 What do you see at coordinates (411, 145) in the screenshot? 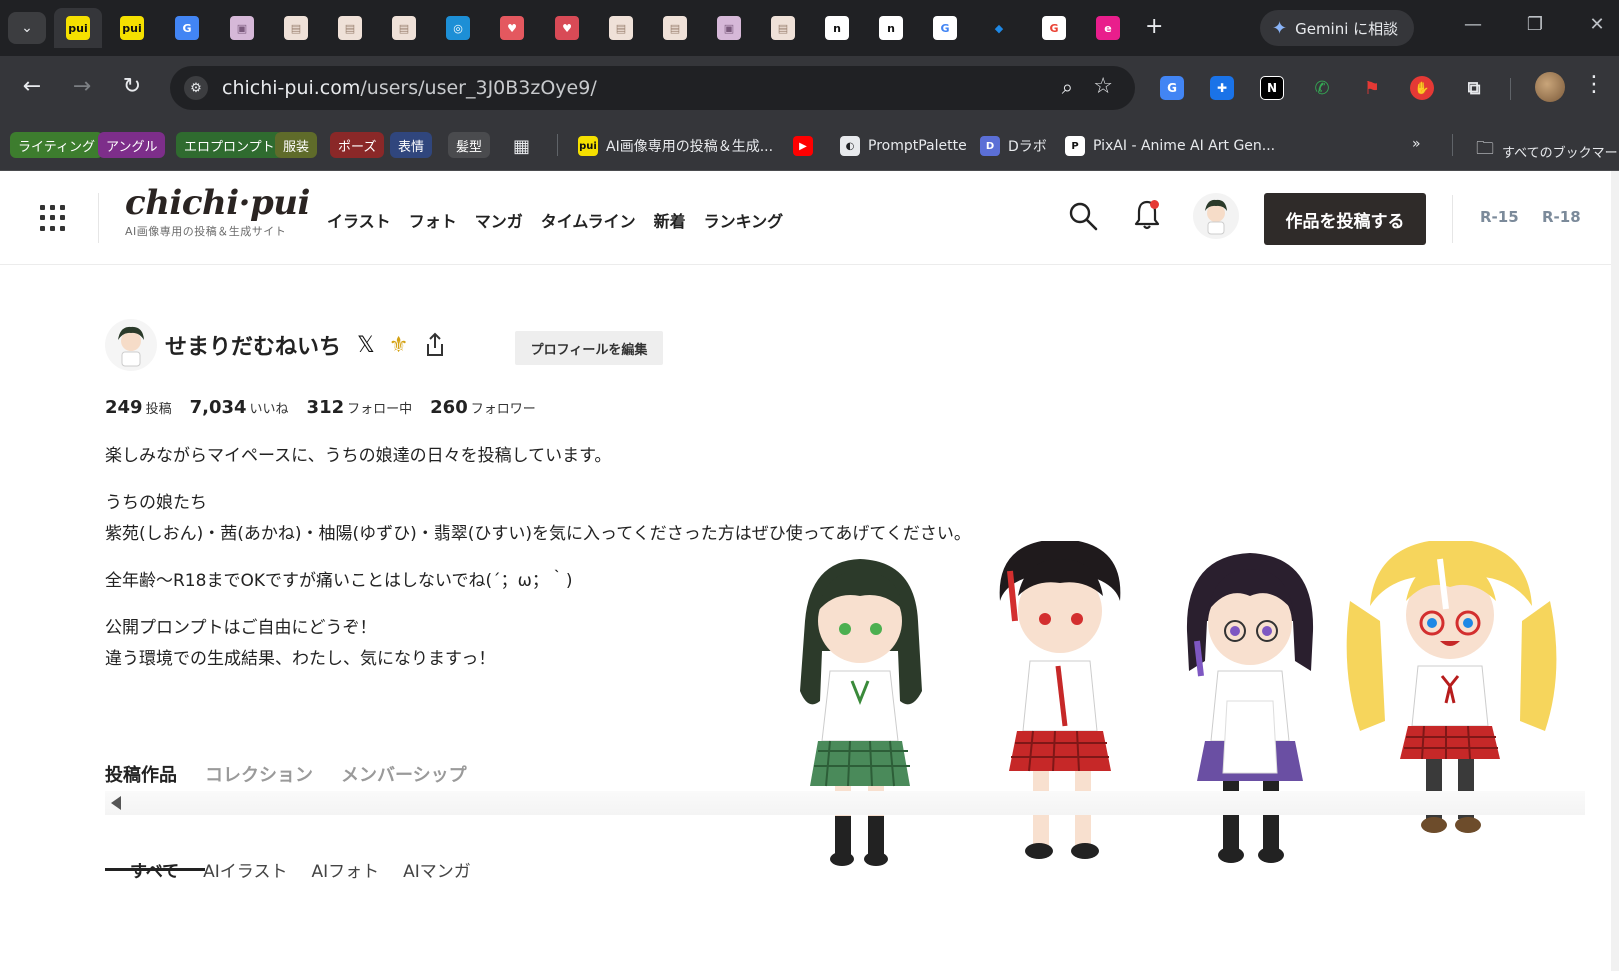
I see `bookmark-chip: 表情` at bounding box center [411, 145].